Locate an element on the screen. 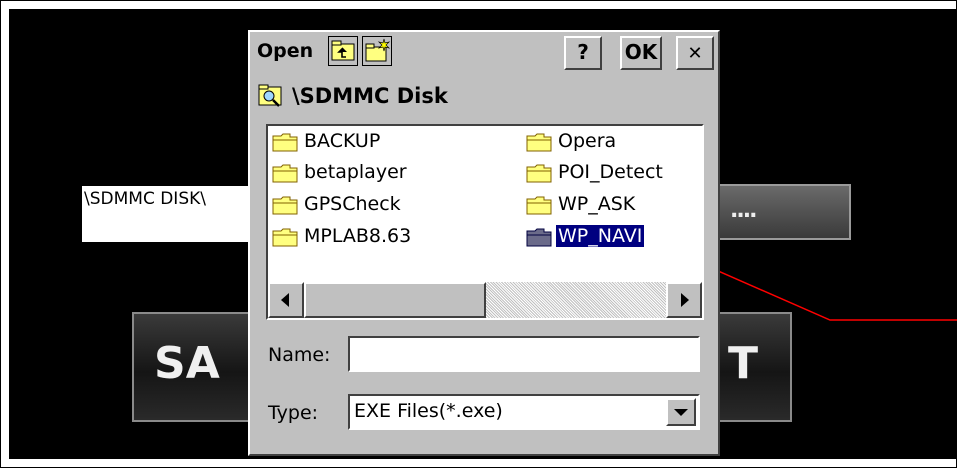 The height and width of the screenshot is (468, 957). scroll-track is located at coordinates (576, 300).